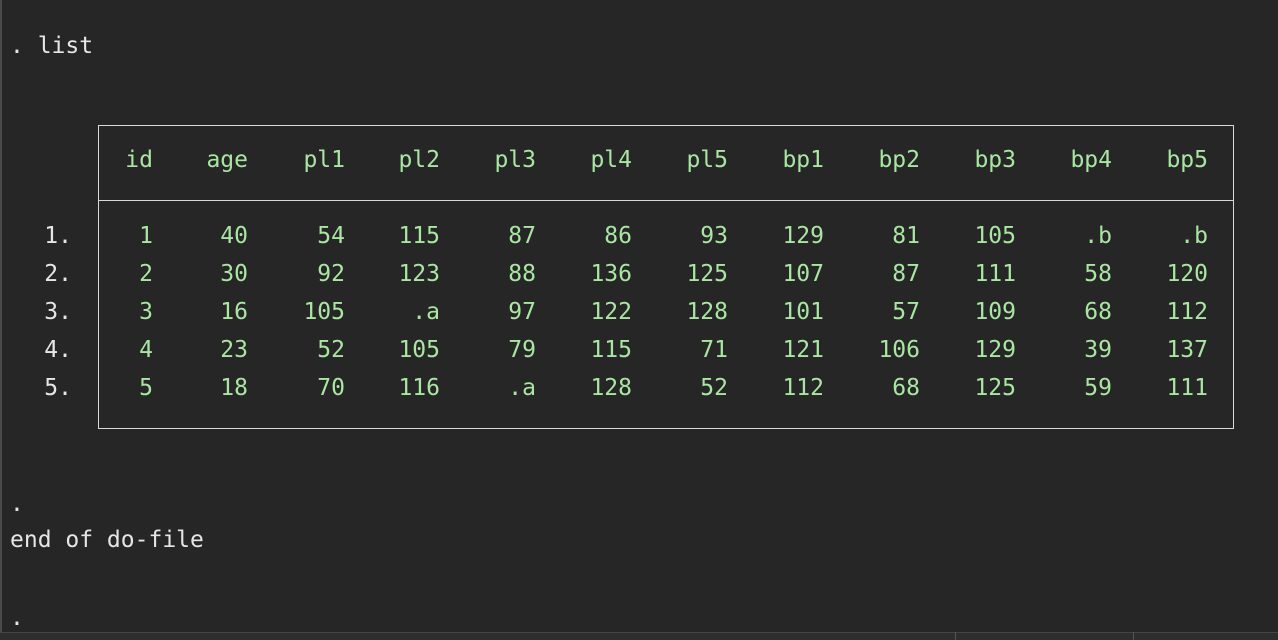  Describe the element at coordinates (17, 618) in the screenshot. I see `command-prompt: .` at that location.